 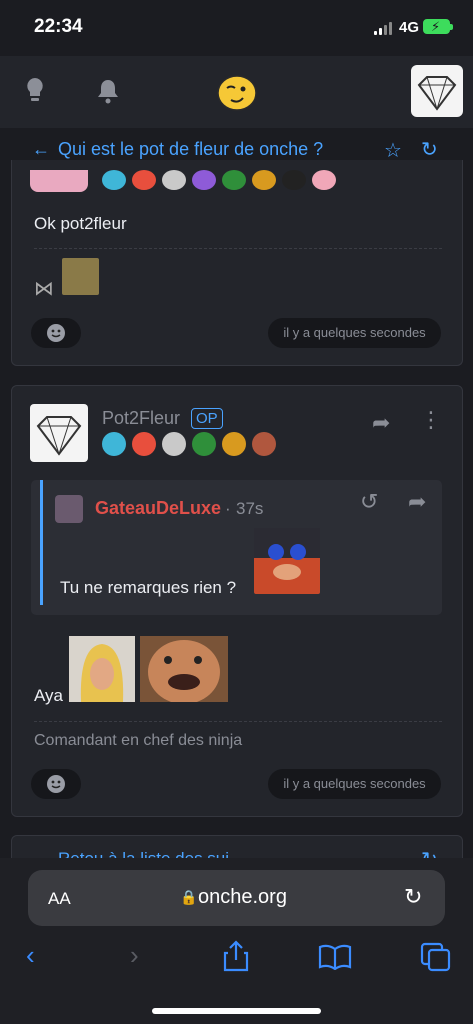 I want to click on op-badge: OP, so click(x=207, y=418).